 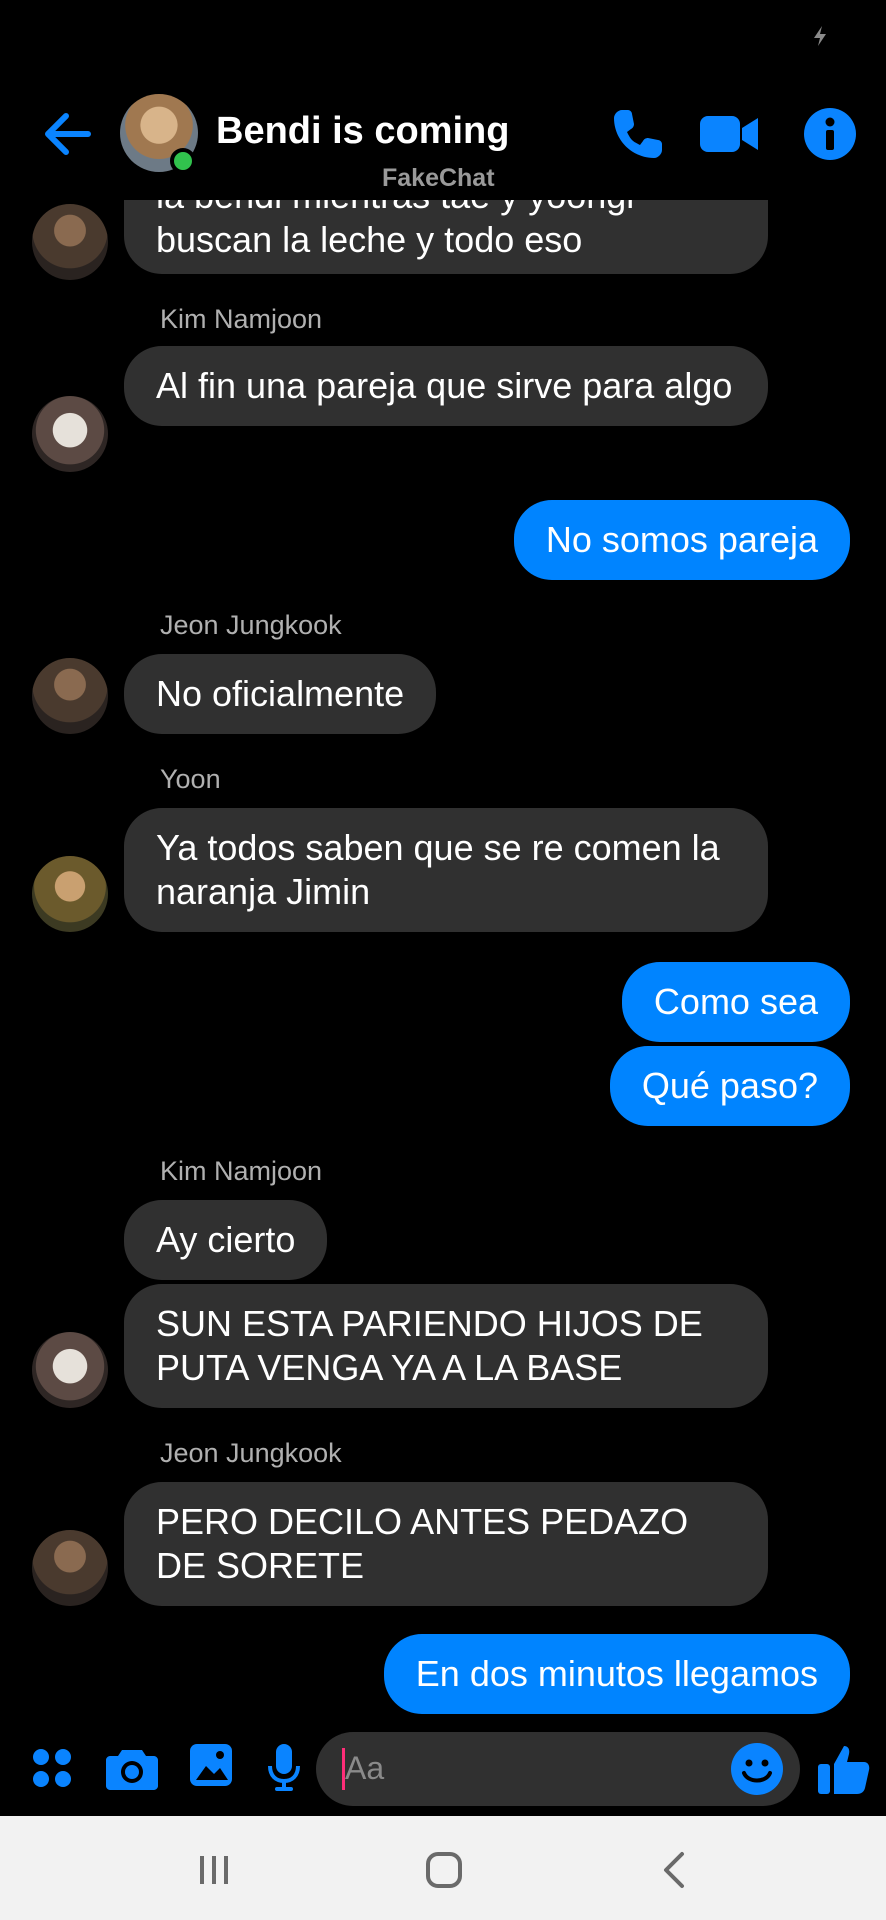 What do you see at coordinates (820, 36) in the screenshot?
I see `charging-icon` at bounding box center [820, 36].